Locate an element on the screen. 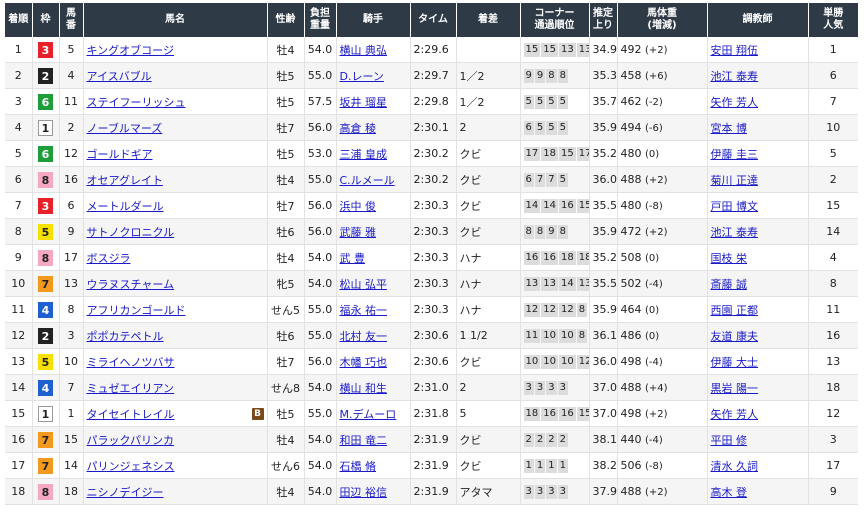 This screenshot has width=866, height=524. header-body-weight: 馬体重 (増減) is located at coordinates (662, 20).